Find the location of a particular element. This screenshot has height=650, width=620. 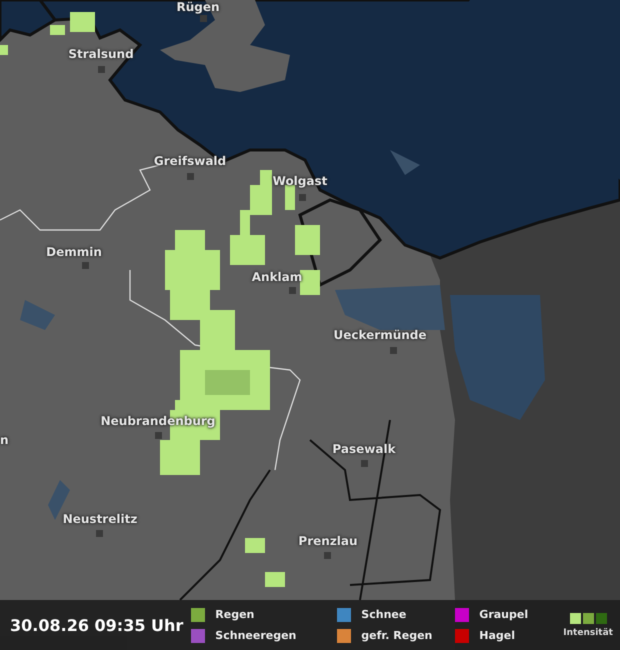

city-label: Demmin is located at coordinates (74, 252).